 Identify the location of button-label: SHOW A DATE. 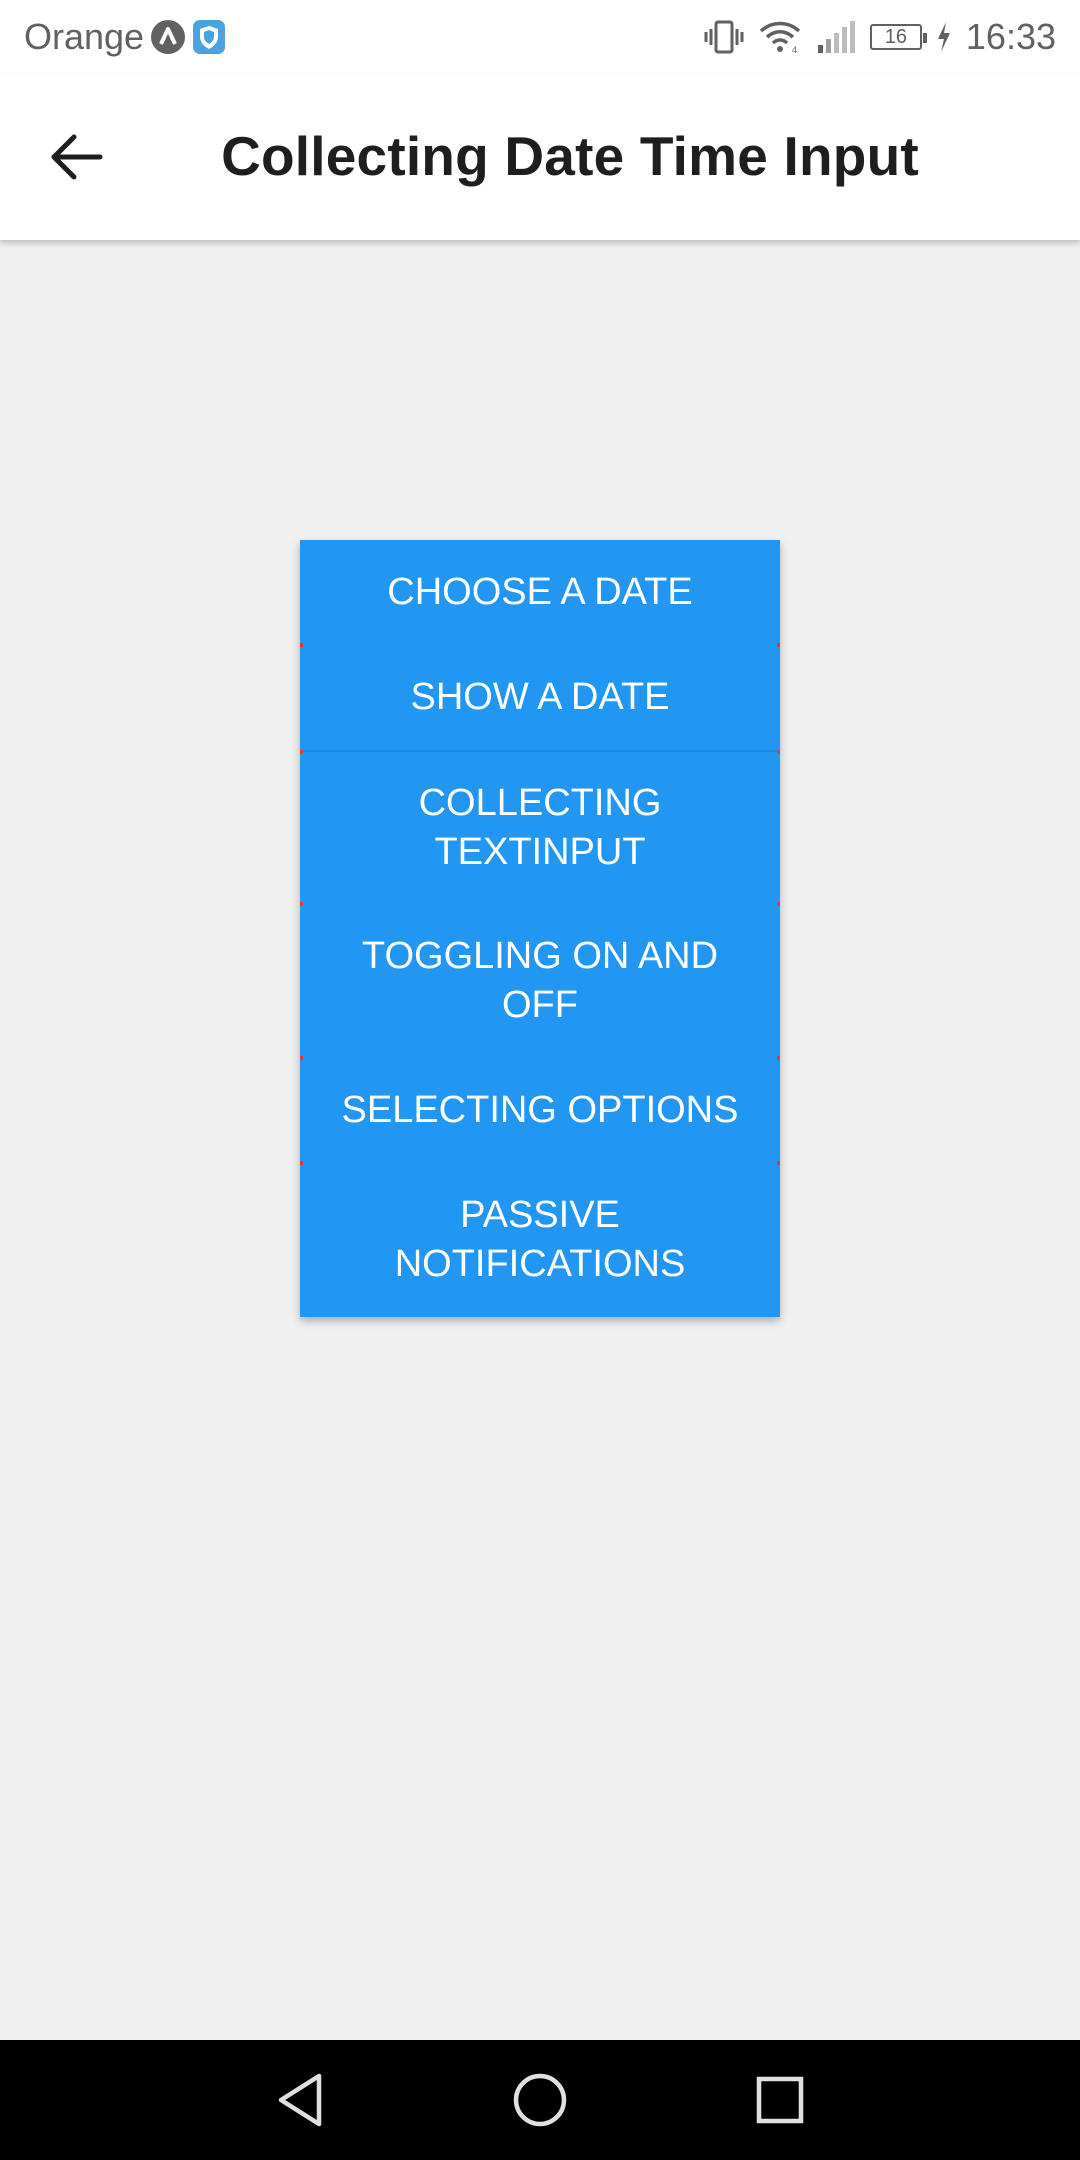
(540, 697).